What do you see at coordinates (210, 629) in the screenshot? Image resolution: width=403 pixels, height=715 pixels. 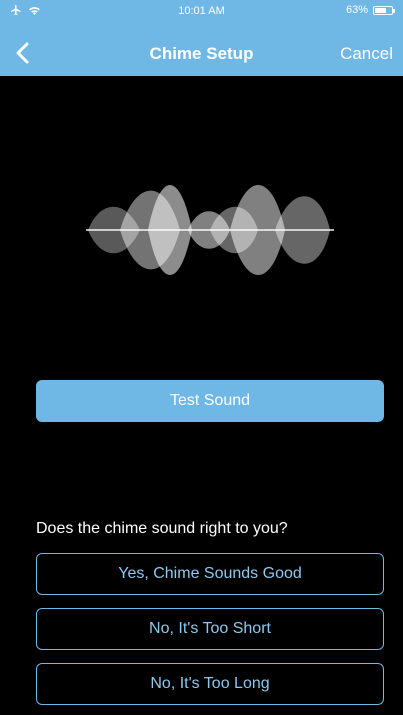 I see `option-too-short-button: No, It's Too Short` at bounding box center [210, 629].